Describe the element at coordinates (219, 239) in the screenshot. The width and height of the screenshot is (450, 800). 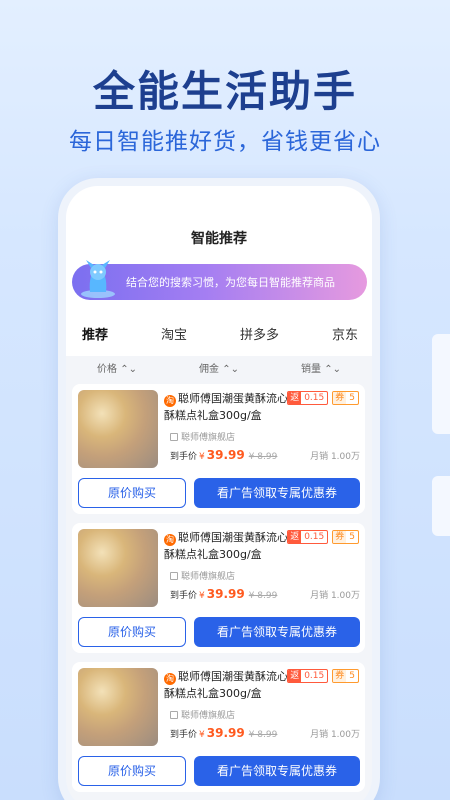
I see `screen-title: 智能推荐` at that location.